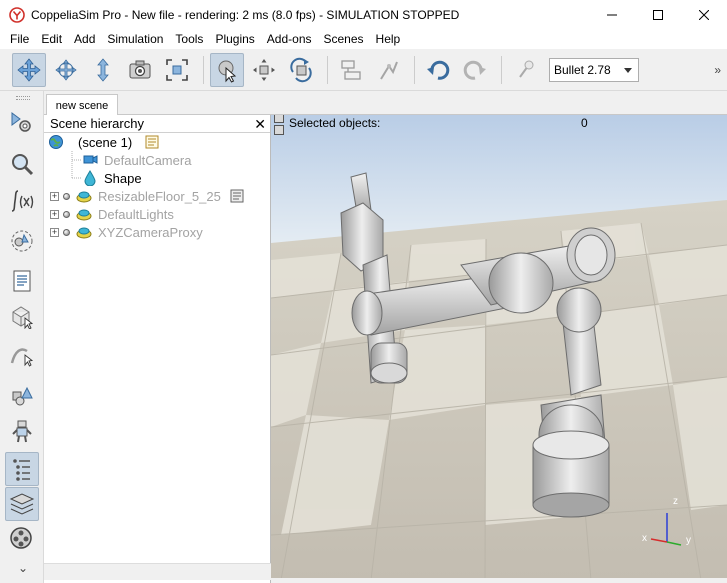 Image resolution: width=727 pixels, height=583 pixels. Describe the element at coordinates (22, 354) in the screenshot. I see `path-edit-button` at that location.